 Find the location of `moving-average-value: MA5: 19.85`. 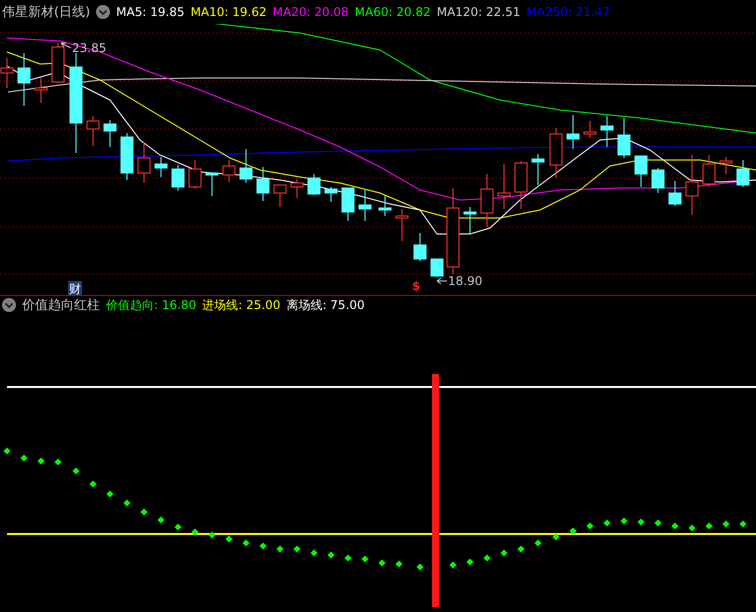

moving-average-value: MA5: 19.85 is located at coordinates (150, 12).